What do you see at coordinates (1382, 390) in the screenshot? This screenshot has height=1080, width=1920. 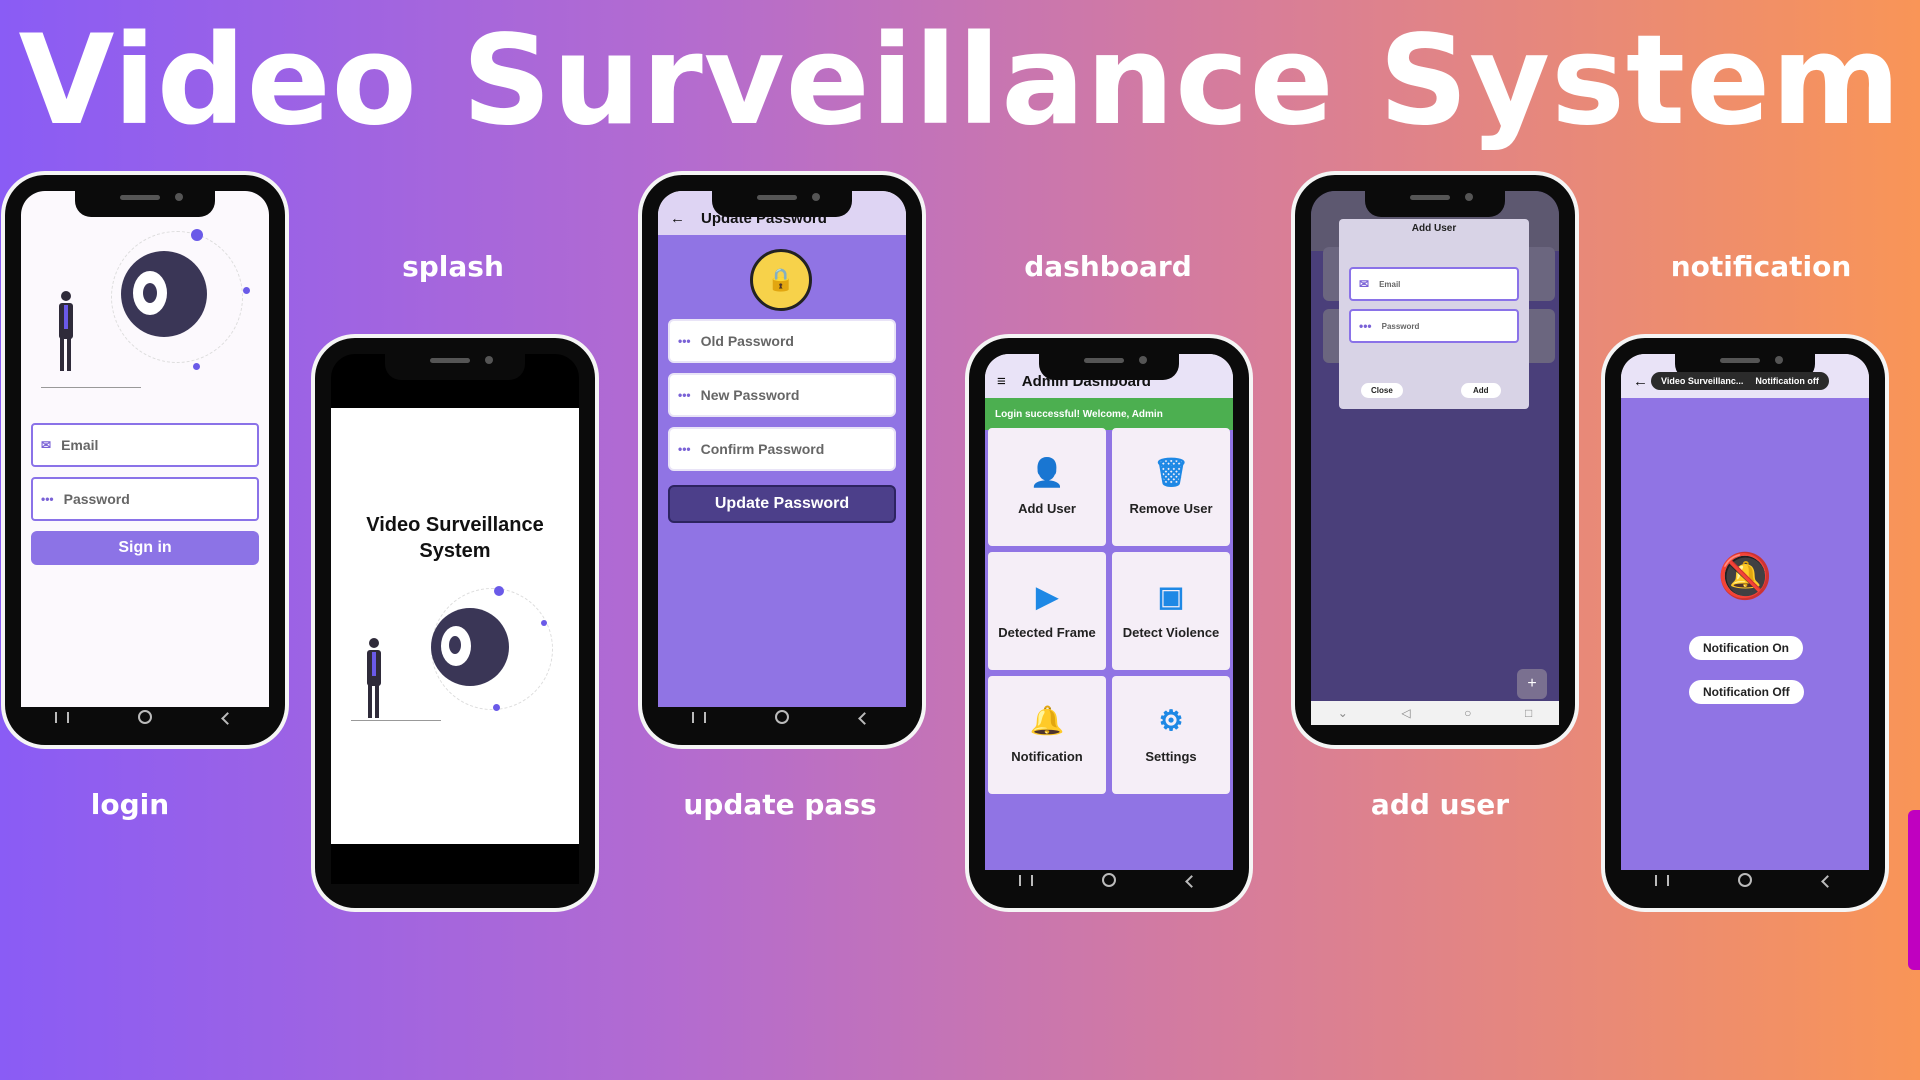 I see `close-button: Close` at bounding box center [1382, 390].